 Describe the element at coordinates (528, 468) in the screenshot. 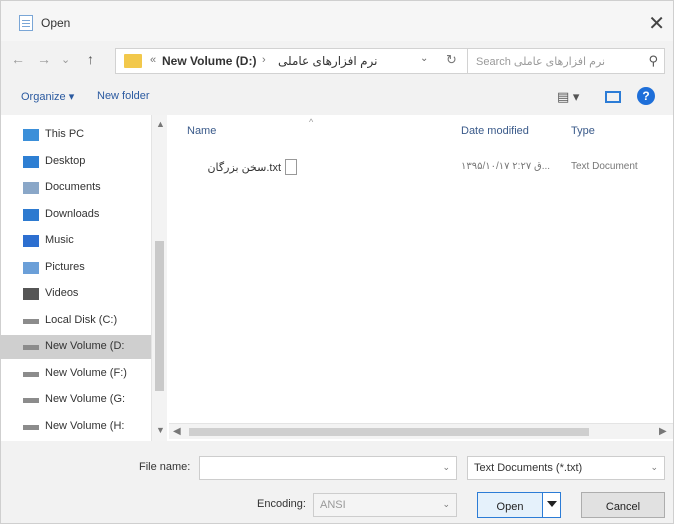

I see `file-type-filter-value: Text Documents (*.txt)` at that location.